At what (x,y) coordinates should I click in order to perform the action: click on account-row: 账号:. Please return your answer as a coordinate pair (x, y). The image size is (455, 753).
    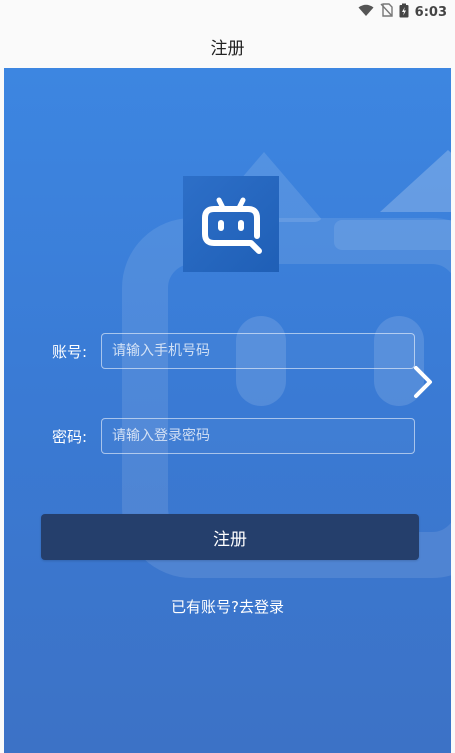
    Looking at the image, I should click on (227, 351).